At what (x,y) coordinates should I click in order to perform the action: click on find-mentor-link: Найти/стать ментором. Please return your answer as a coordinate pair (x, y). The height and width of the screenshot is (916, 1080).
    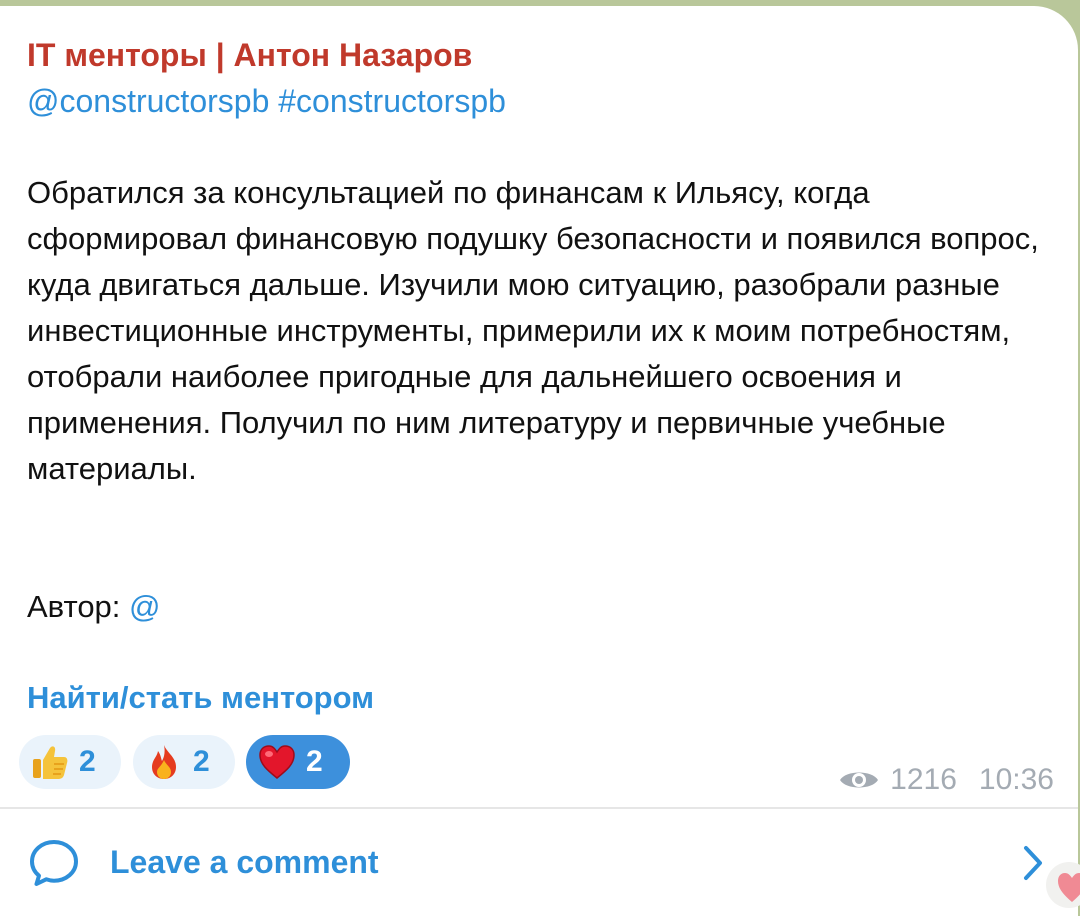
    Looking at the image, I should click on (200, 698).